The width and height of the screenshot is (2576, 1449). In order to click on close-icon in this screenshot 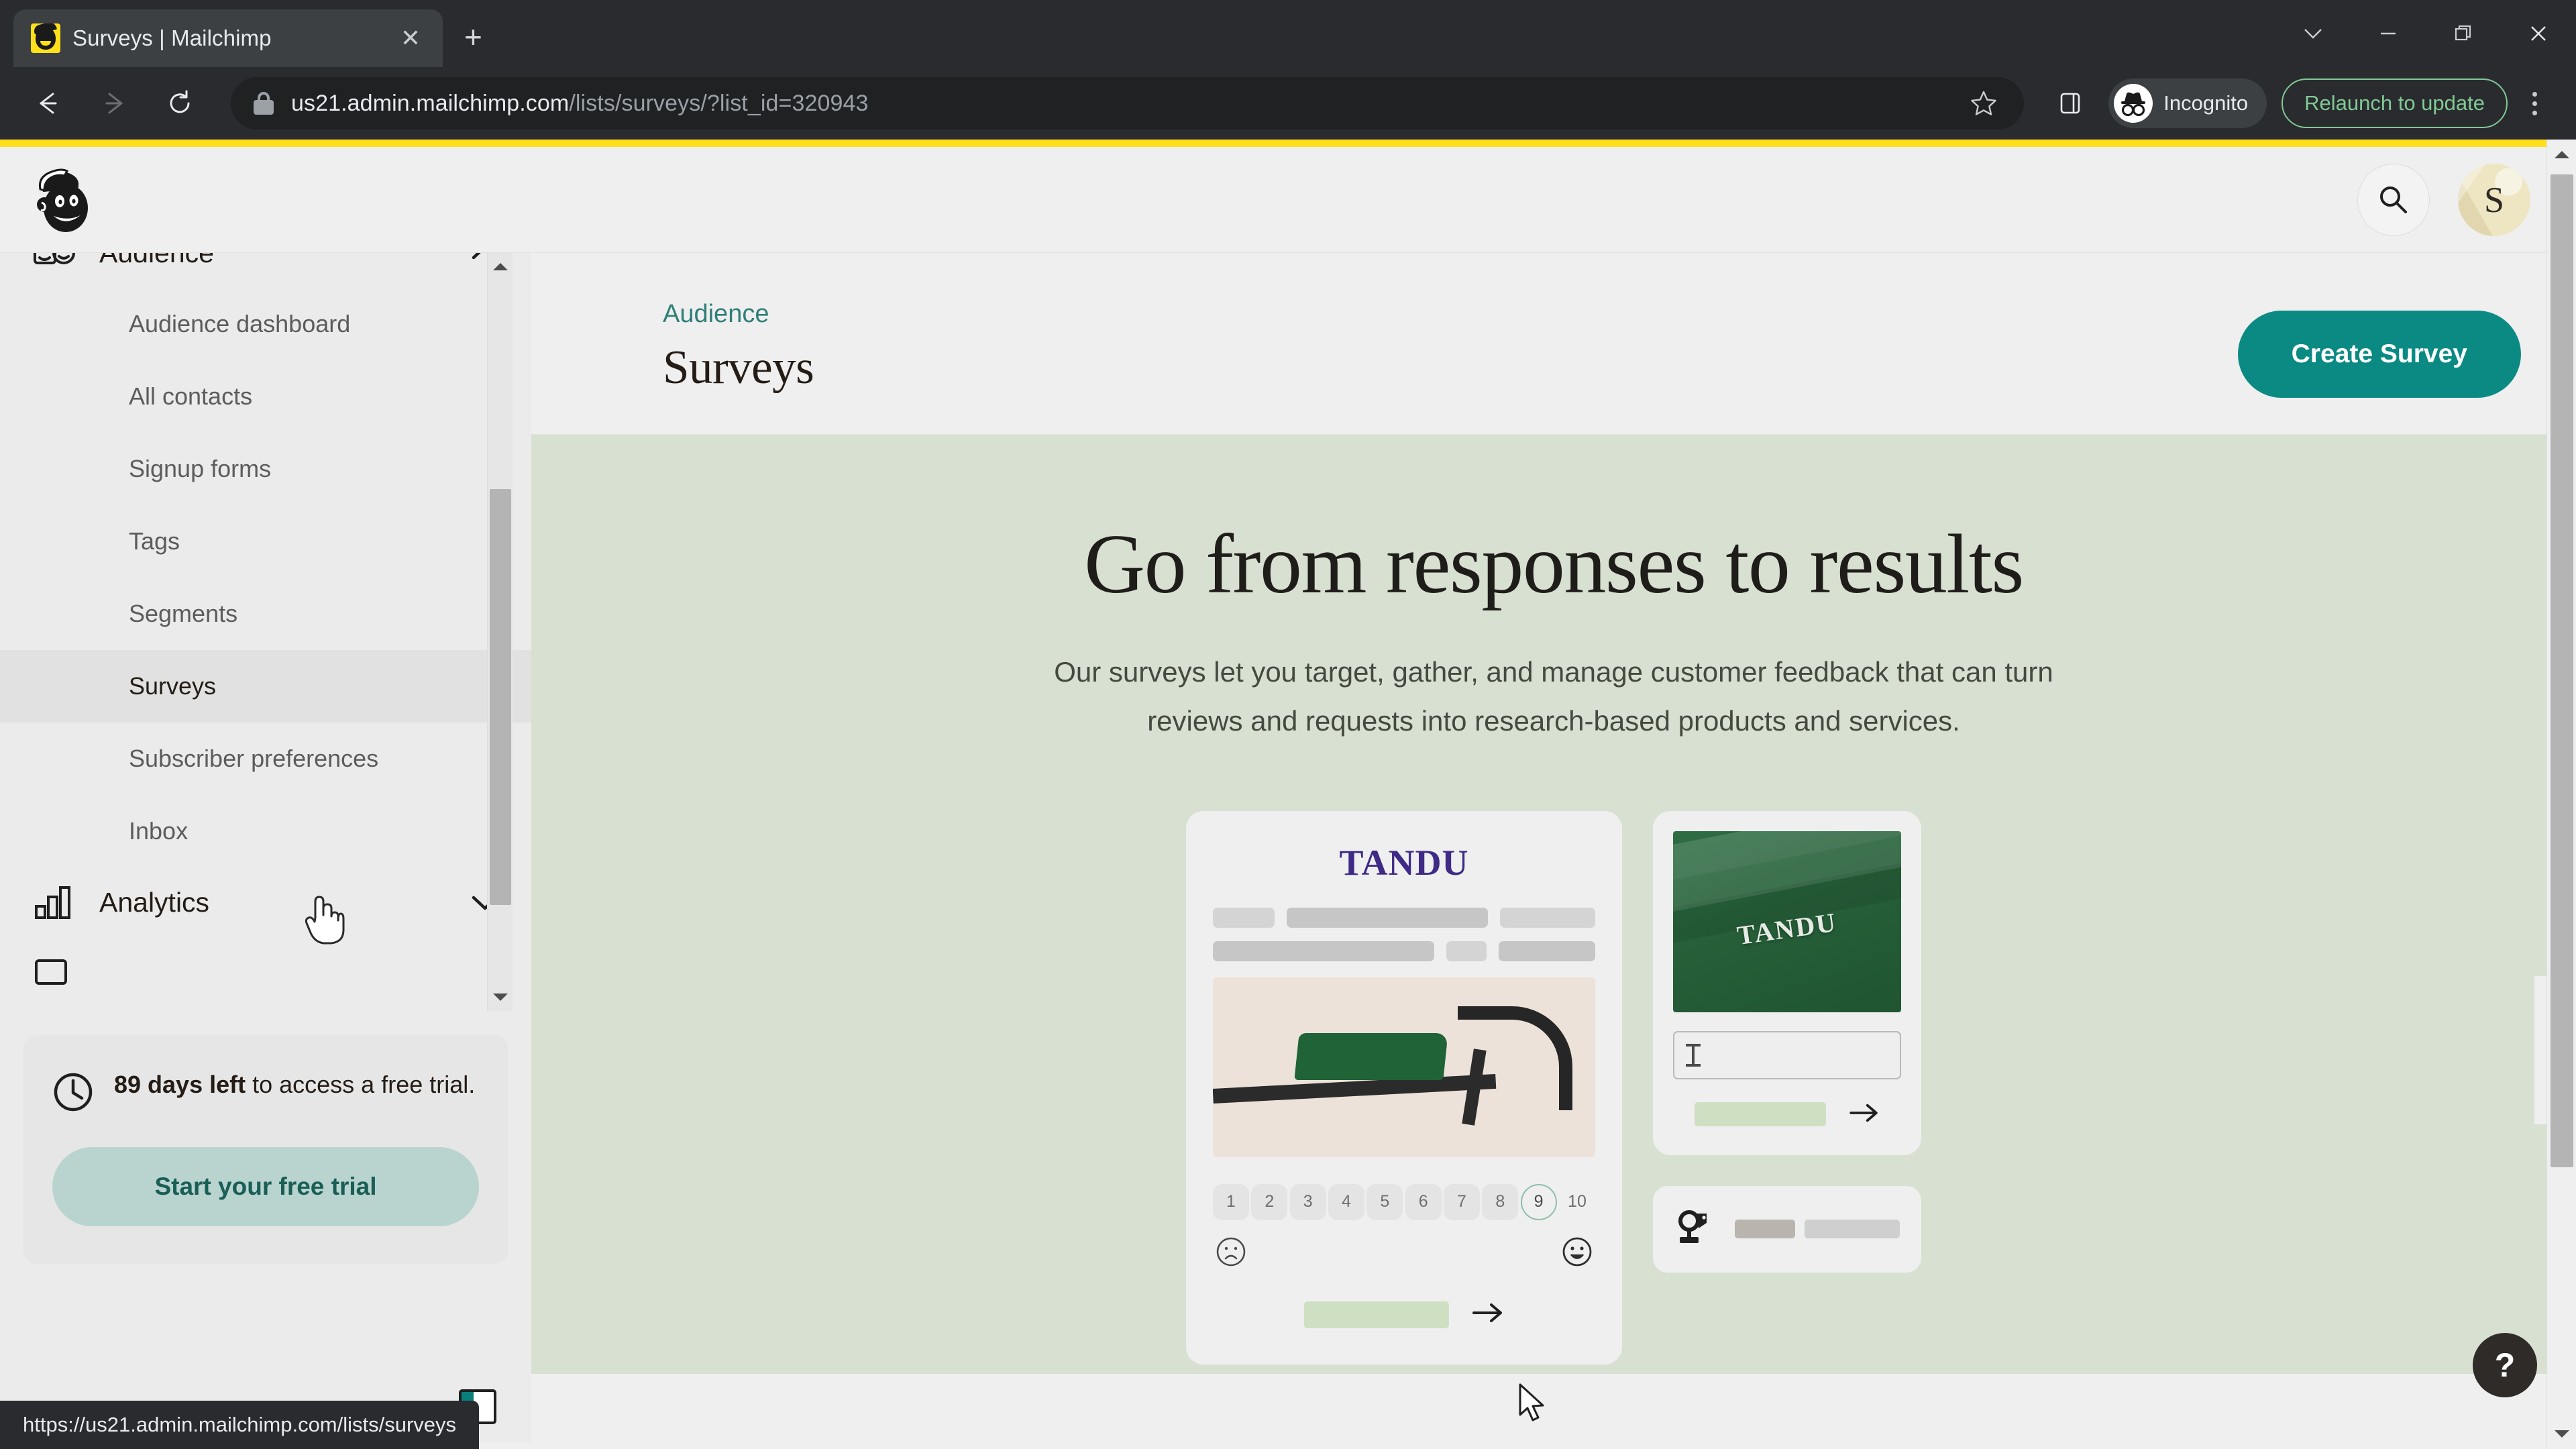, I will do `click(2538, 33)`.